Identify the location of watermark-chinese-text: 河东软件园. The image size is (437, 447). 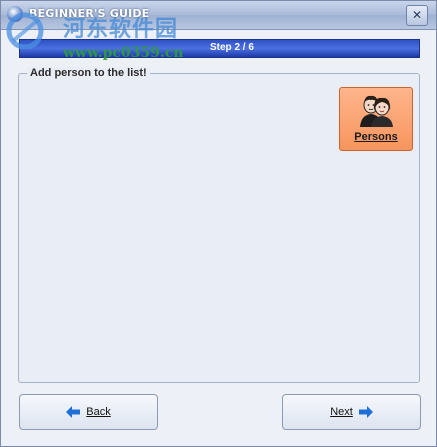
(121, 29).